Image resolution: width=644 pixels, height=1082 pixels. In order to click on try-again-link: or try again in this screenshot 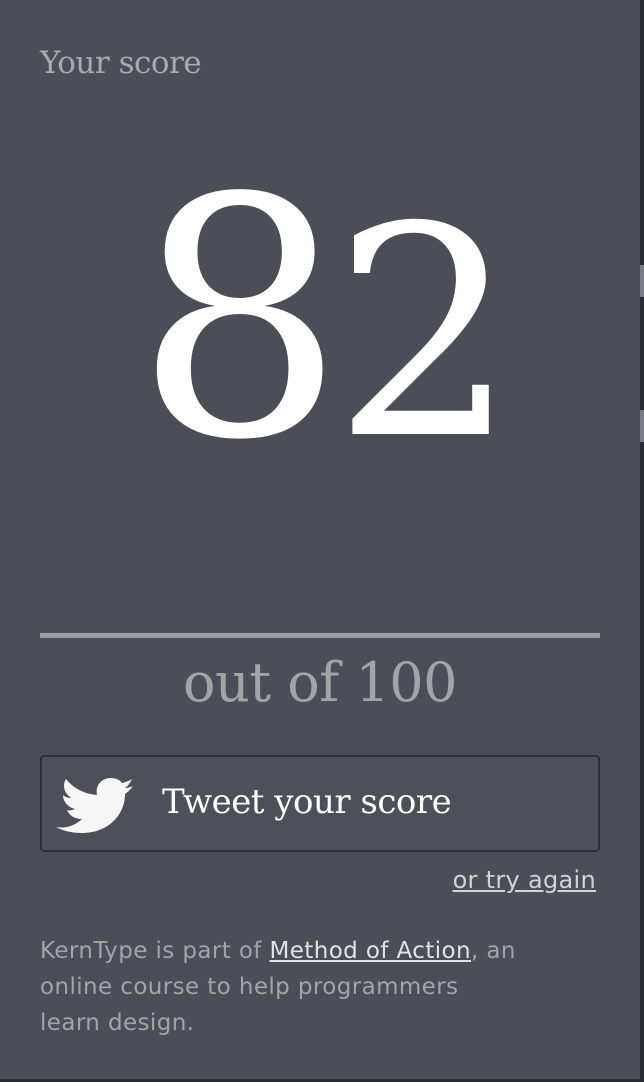, I will do `click(524, 880)`.